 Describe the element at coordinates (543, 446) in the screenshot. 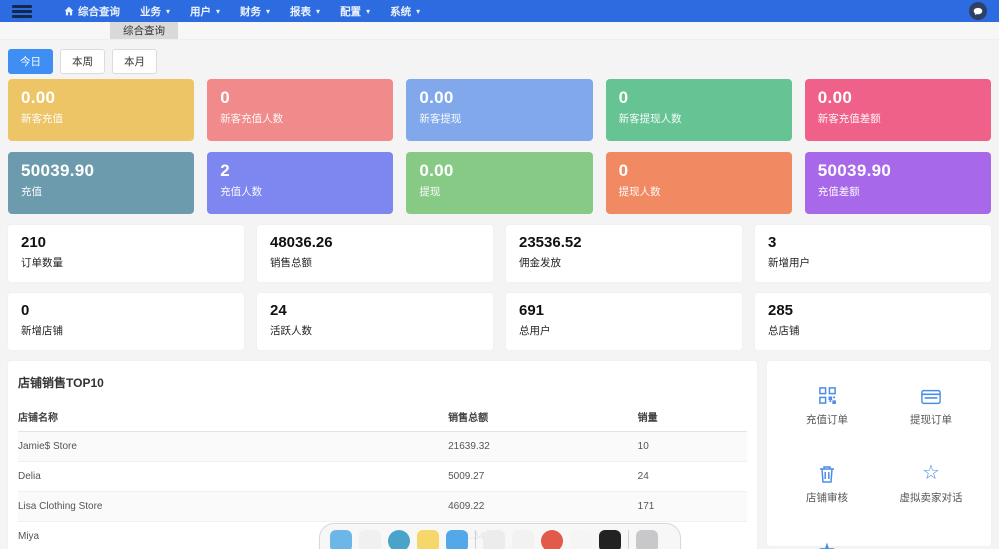

I see `cell-sales-amount: 21639.32` at that location.